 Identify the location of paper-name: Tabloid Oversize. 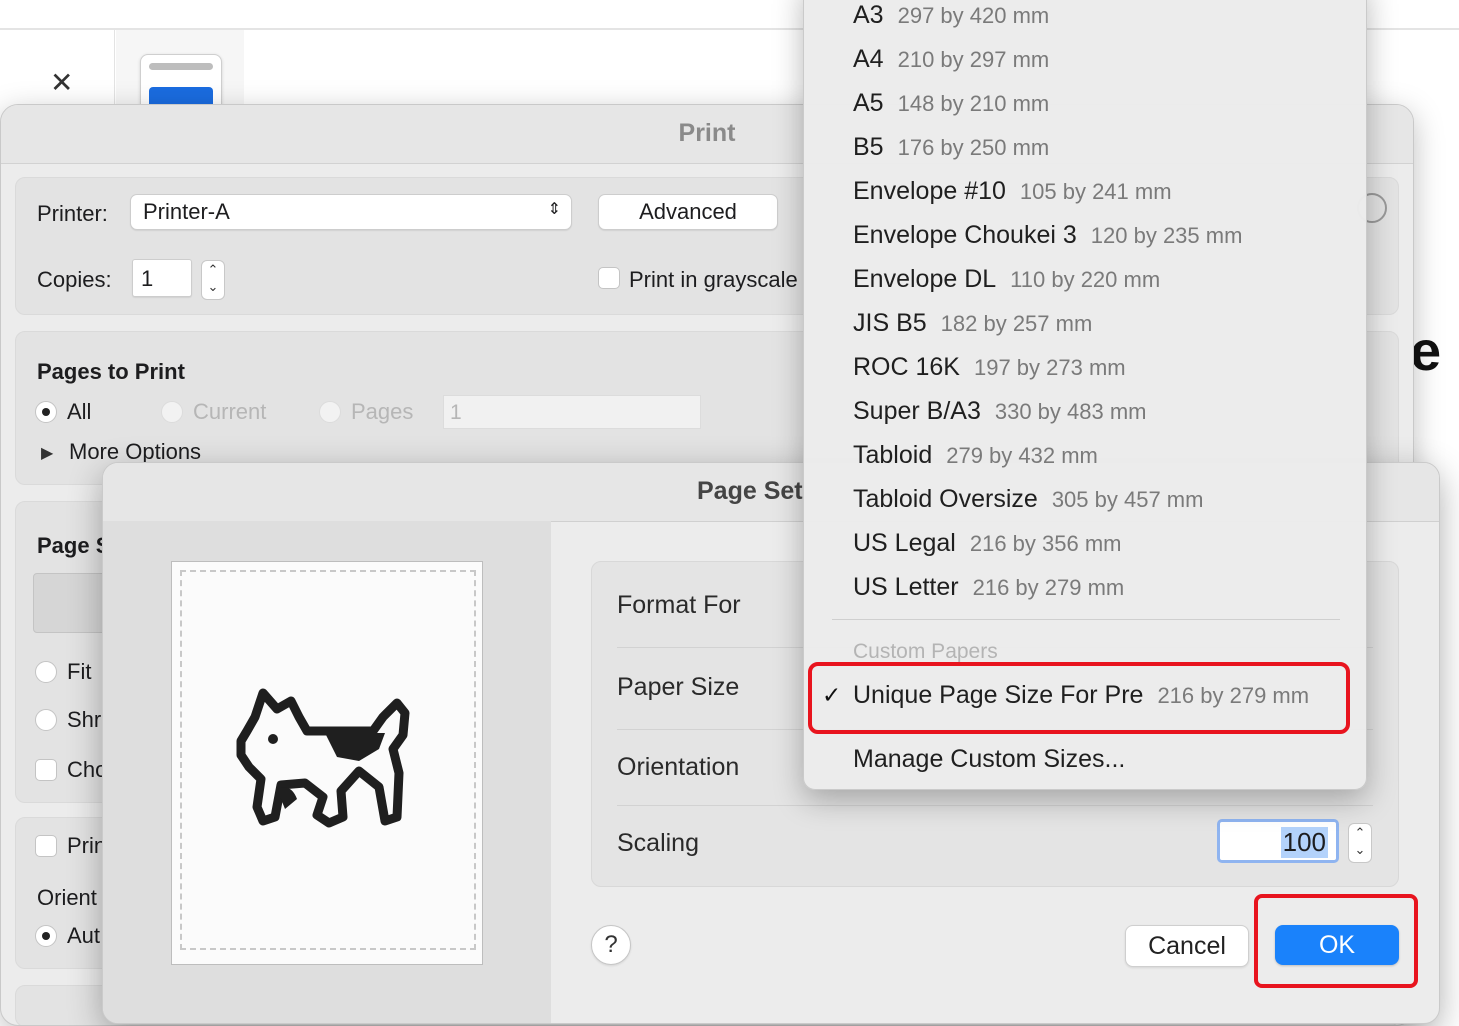
(945, 499).